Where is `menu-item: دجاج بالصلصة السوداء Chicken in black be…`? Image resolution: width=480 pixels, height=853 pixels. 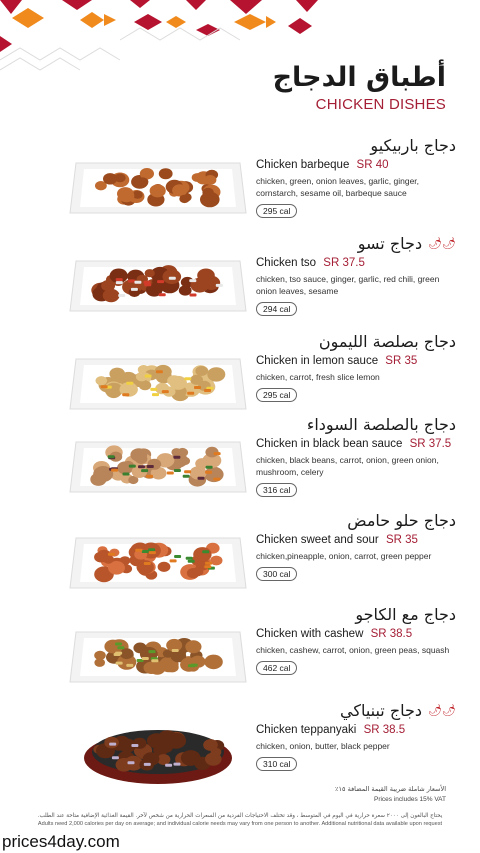 menu-item: دجاج بالصلصة السوداء Chicken in black be… is located at coordinates (240, 460).